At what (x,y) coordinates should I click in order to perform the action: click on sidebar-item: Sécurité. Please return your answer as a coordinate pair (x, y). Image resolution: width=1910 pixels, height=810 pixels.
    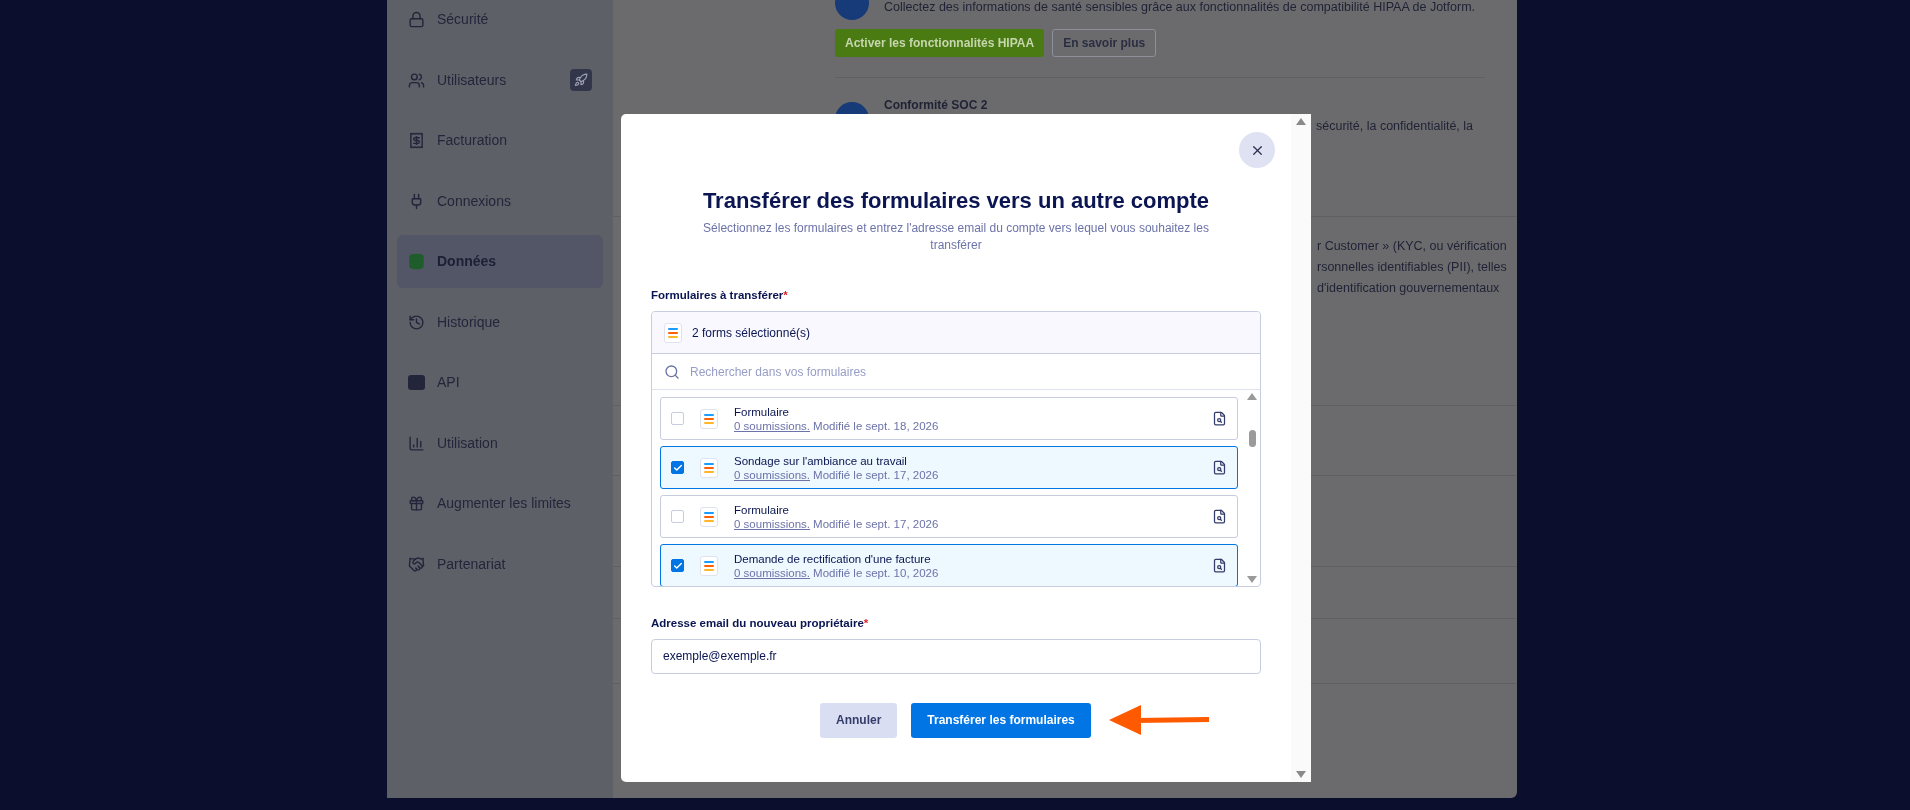
    Looking at the image, I should click on (500, 23).